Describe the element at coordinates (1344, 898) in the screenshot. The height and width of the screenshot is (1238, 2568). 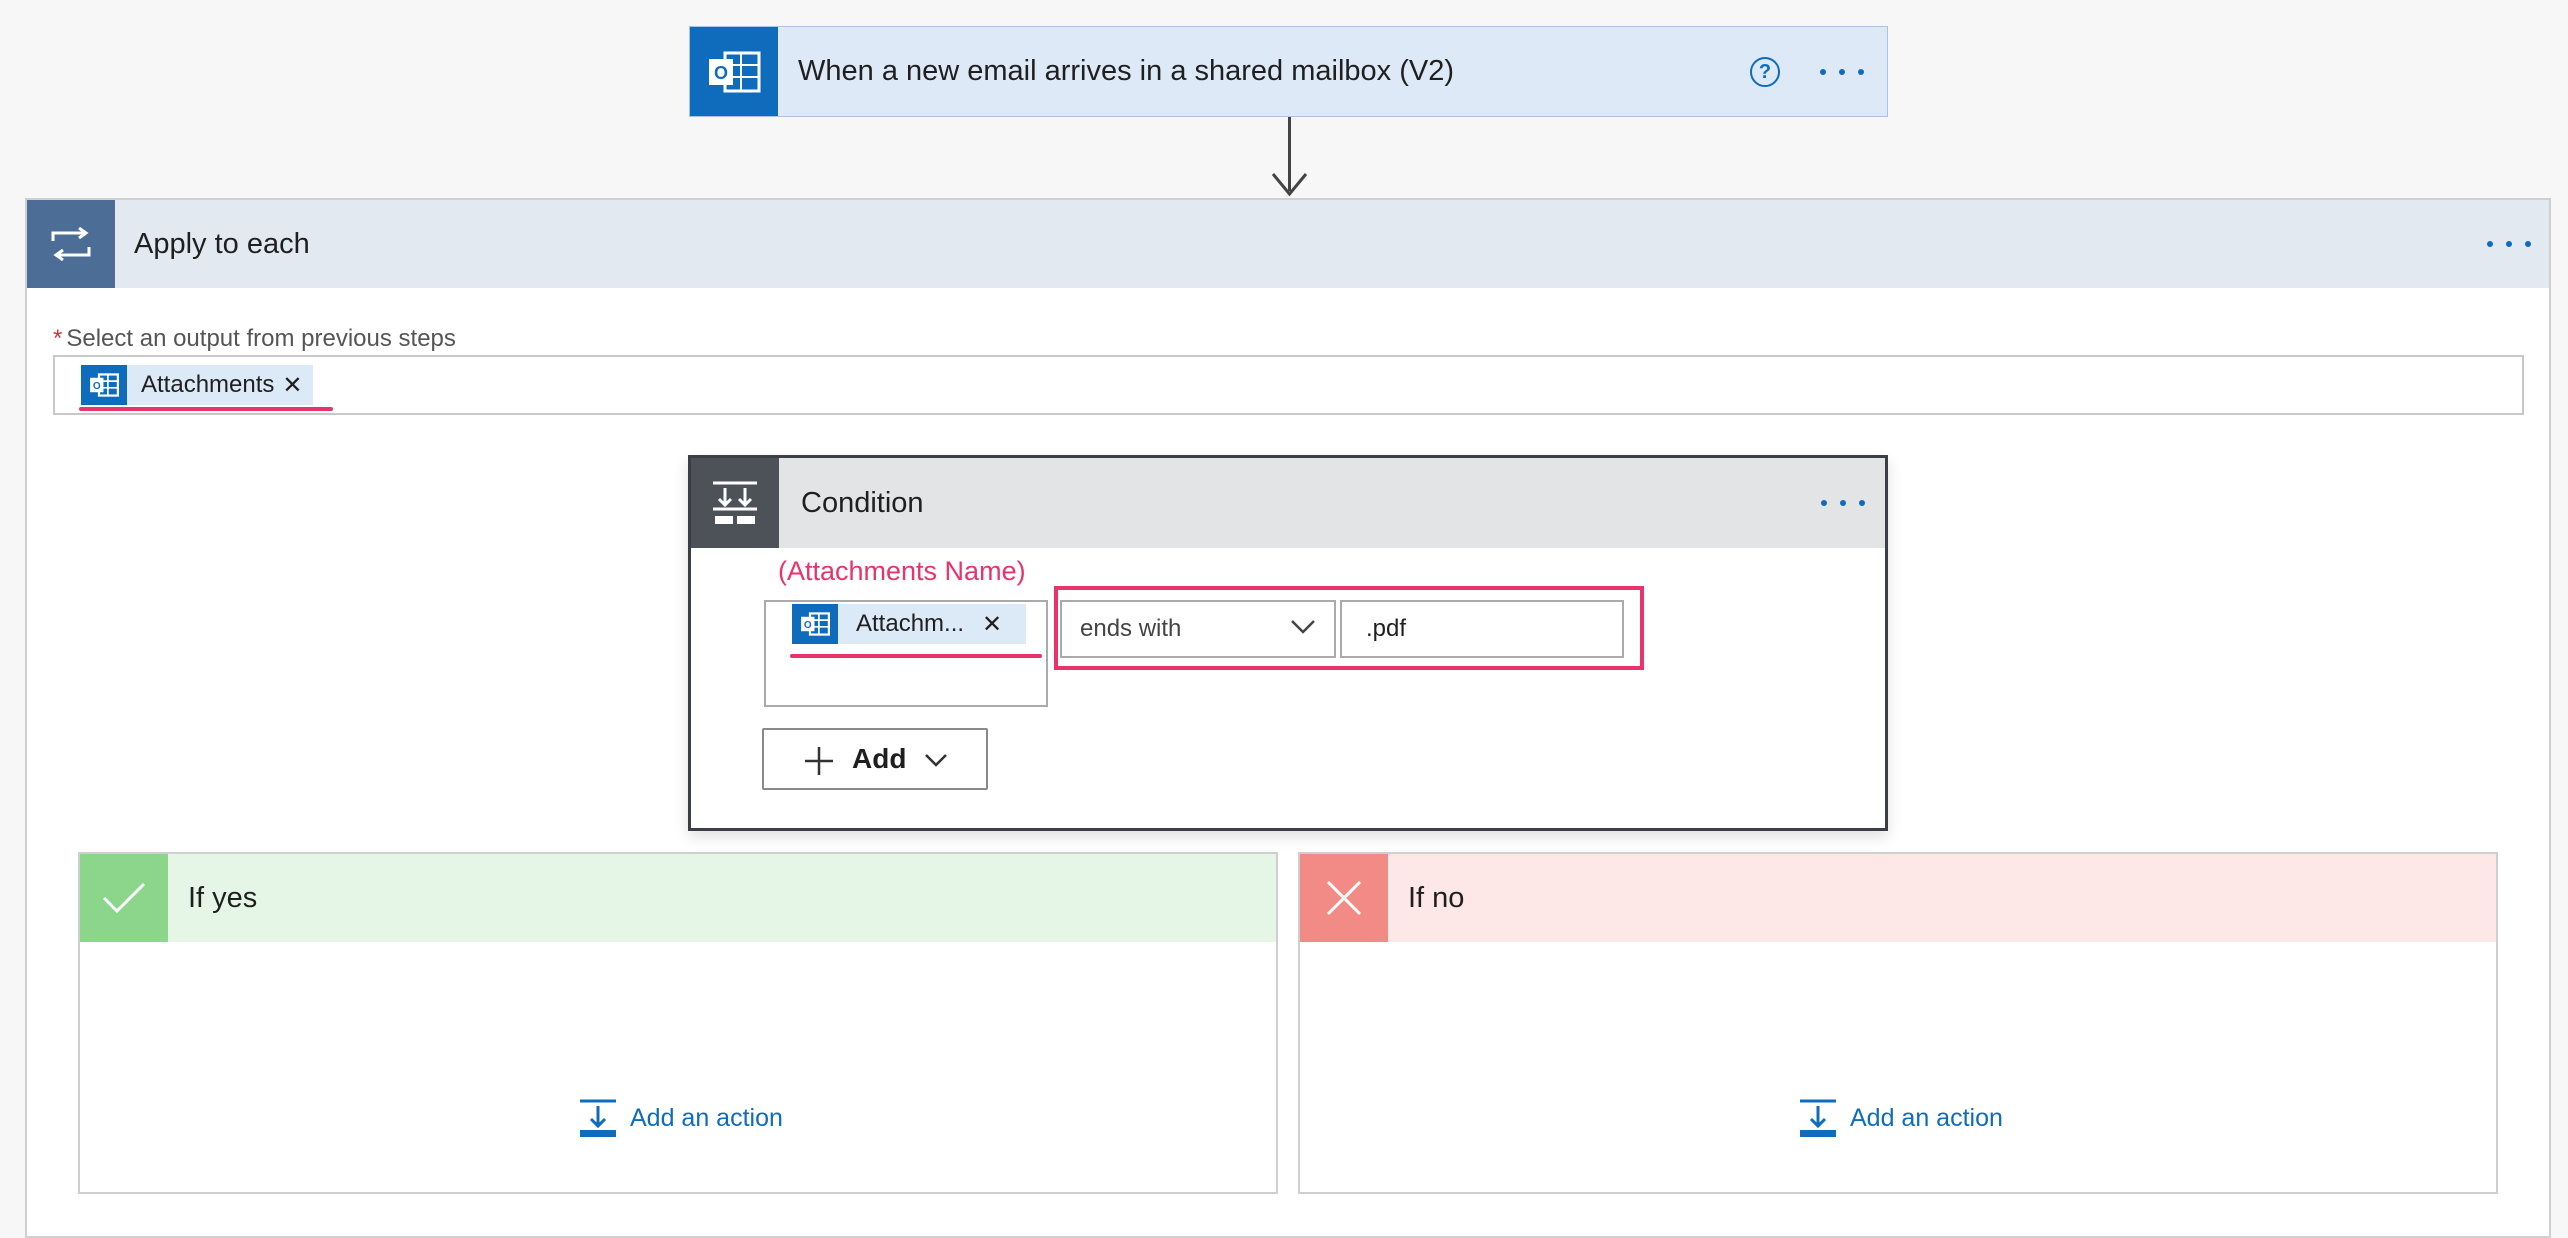
I see `close-x-icon` at that location.